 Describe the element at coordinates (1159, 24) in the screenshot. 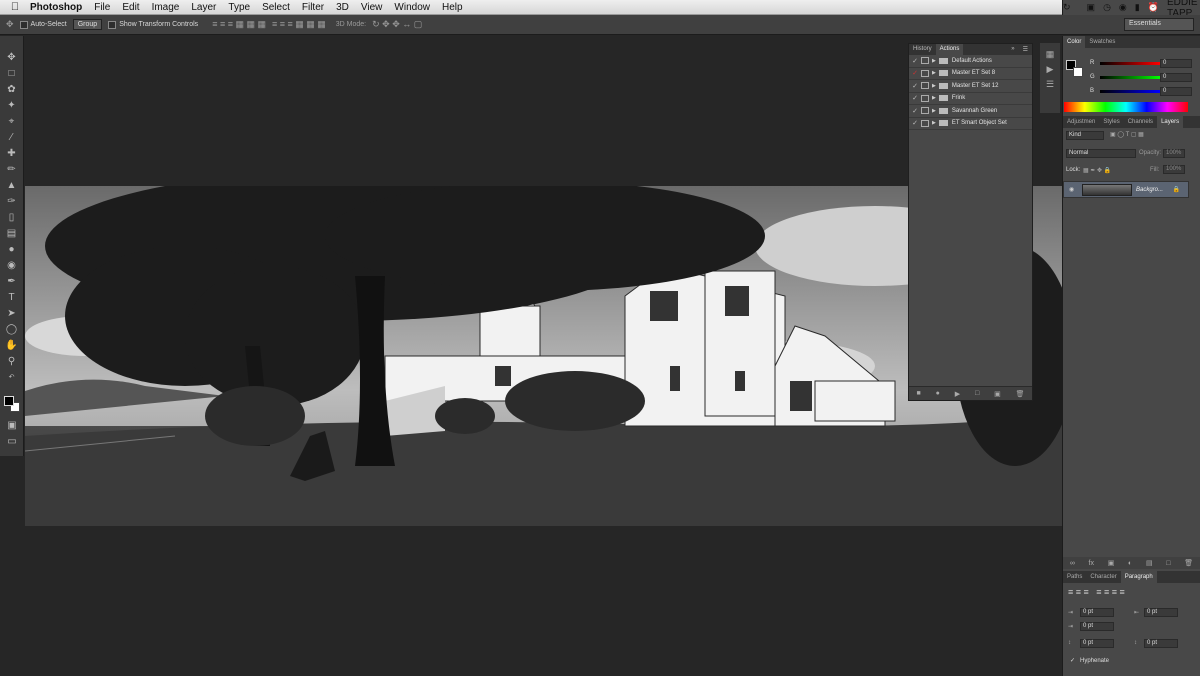

I see `workspace-select: Essentials` at that location.